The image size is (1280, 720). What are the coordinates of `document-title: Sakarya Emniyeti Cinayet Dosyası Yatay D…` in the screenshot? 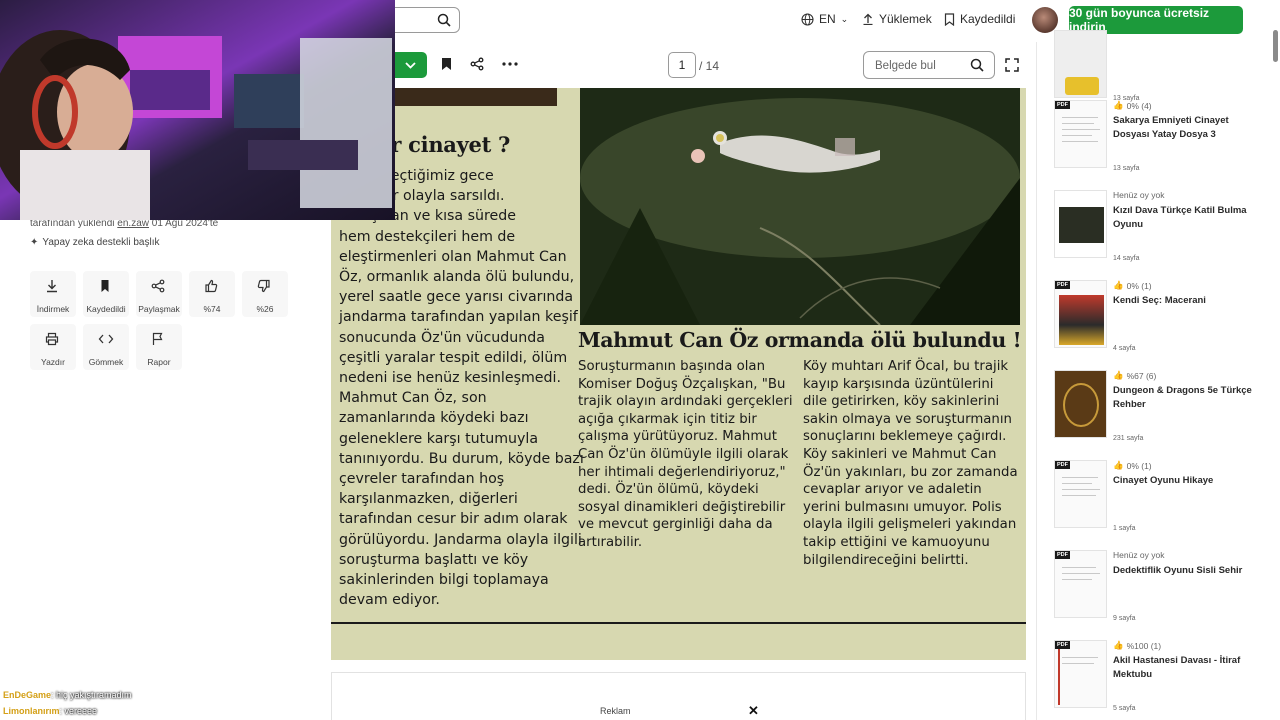 It's located at (1188, 127).